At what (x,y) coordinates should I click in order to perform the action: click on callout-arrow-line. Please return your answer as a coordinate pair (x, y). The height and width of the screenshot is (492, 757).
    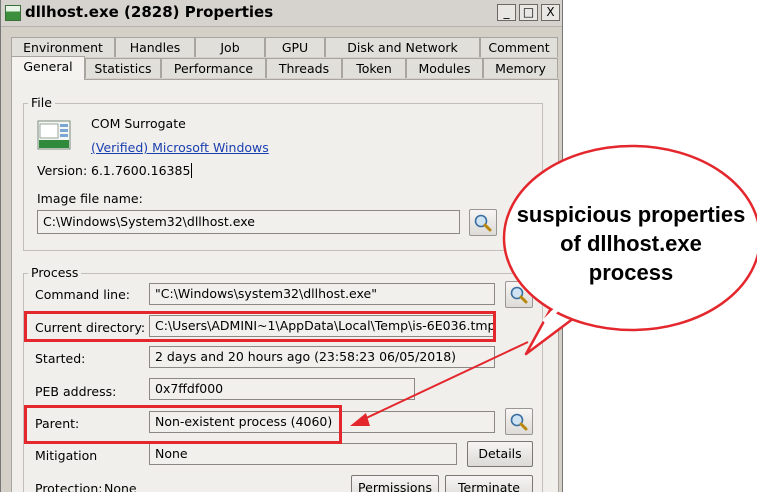
    Looking at the image, I should click on (445, 381).